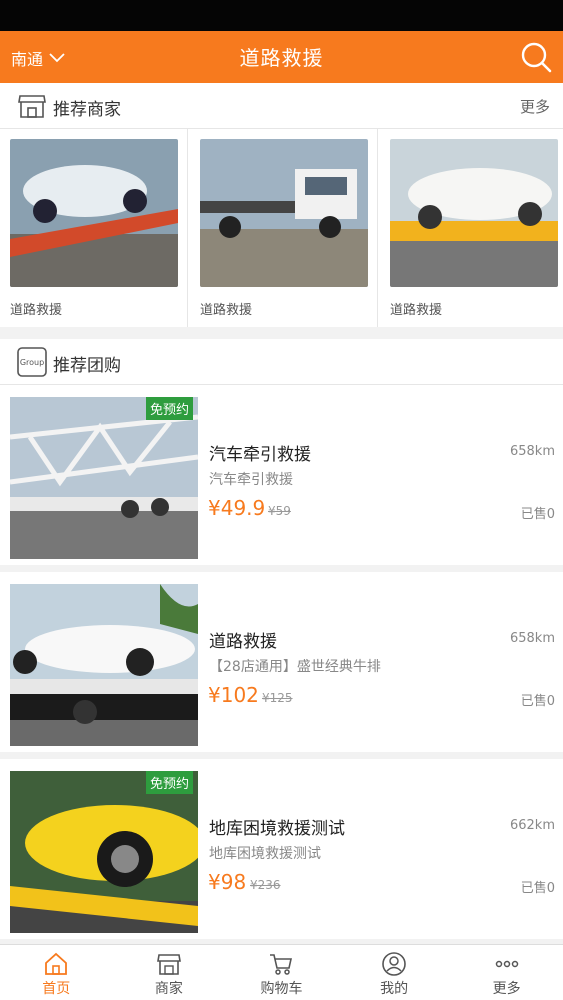  Describe the element at coordinates (535, 106) in the screenshot. I see `more-shops-link: 更多` at that location.